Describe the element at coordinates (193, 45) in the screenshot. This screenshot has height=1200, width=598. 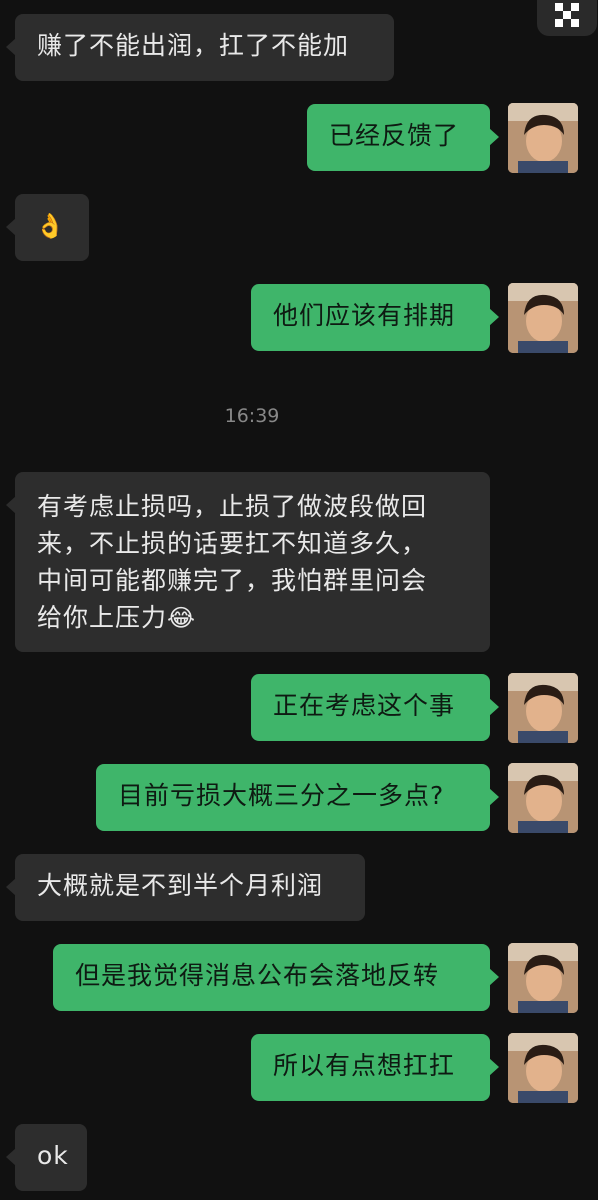
I see `message-text: 赚了不能出润，扛了不能加` at that location.